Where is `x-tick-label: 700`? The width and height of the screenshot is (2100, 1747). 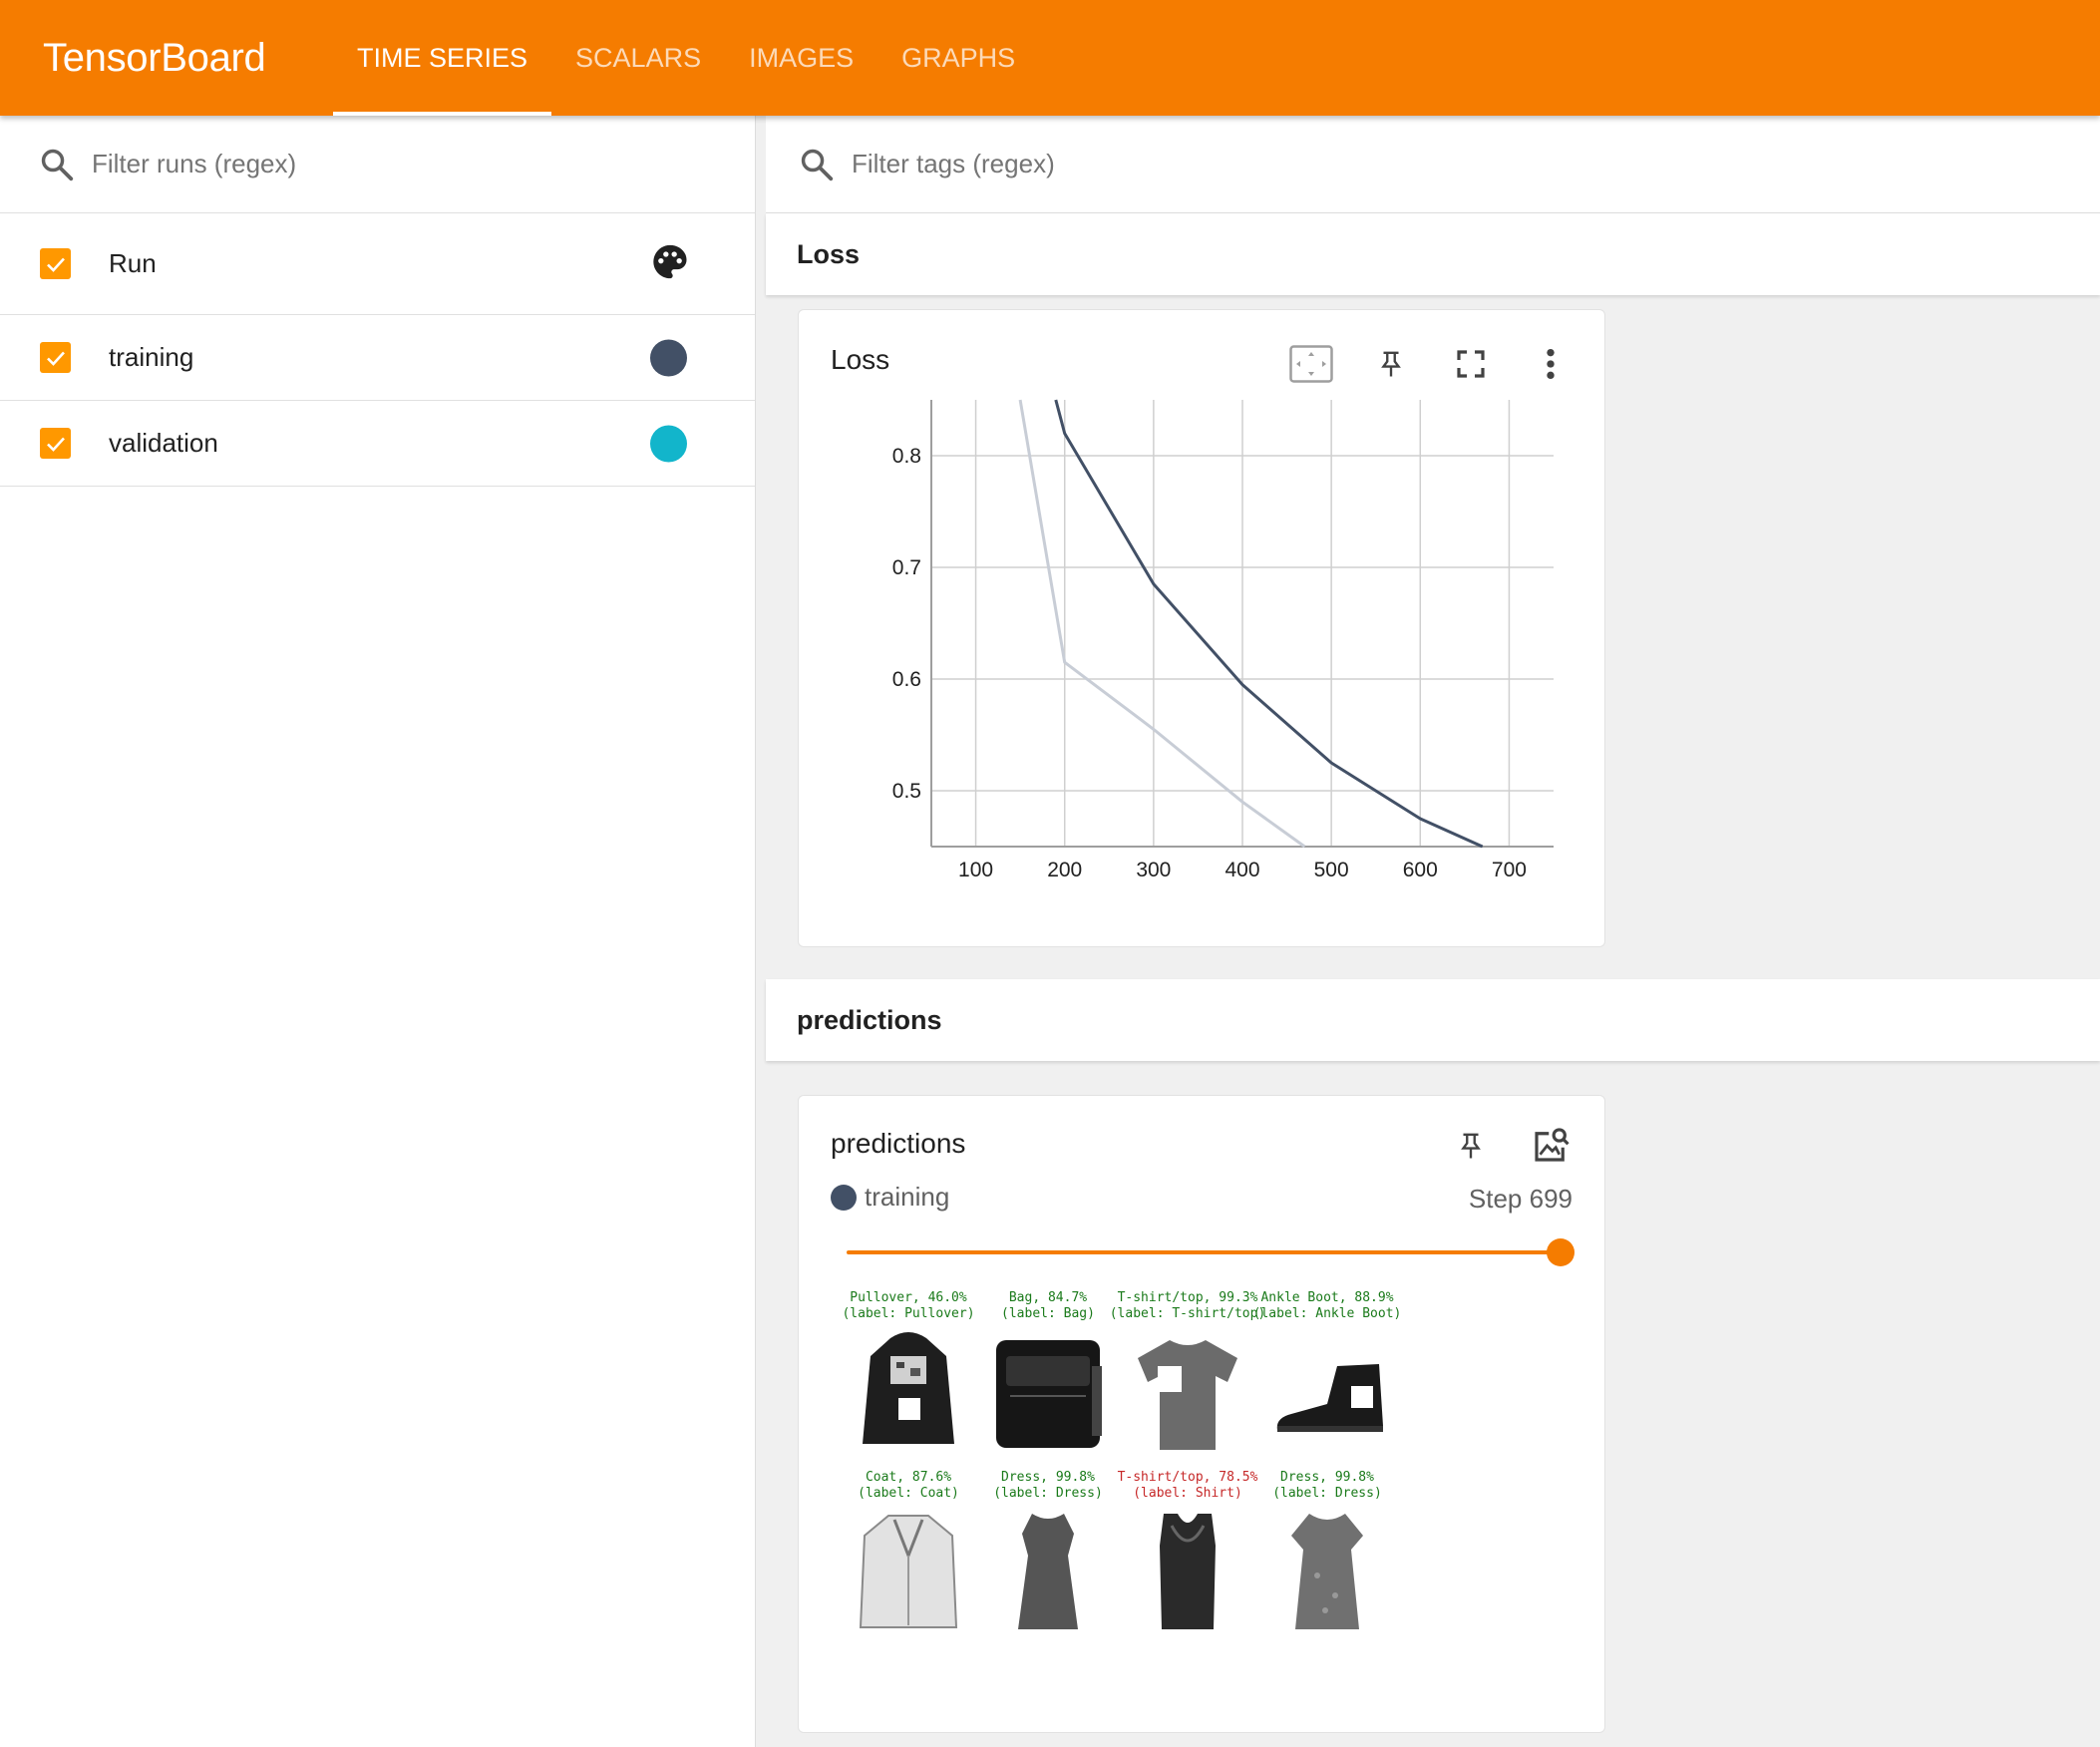 x-tick-label: 700 is located at coordinates (1509, 870).